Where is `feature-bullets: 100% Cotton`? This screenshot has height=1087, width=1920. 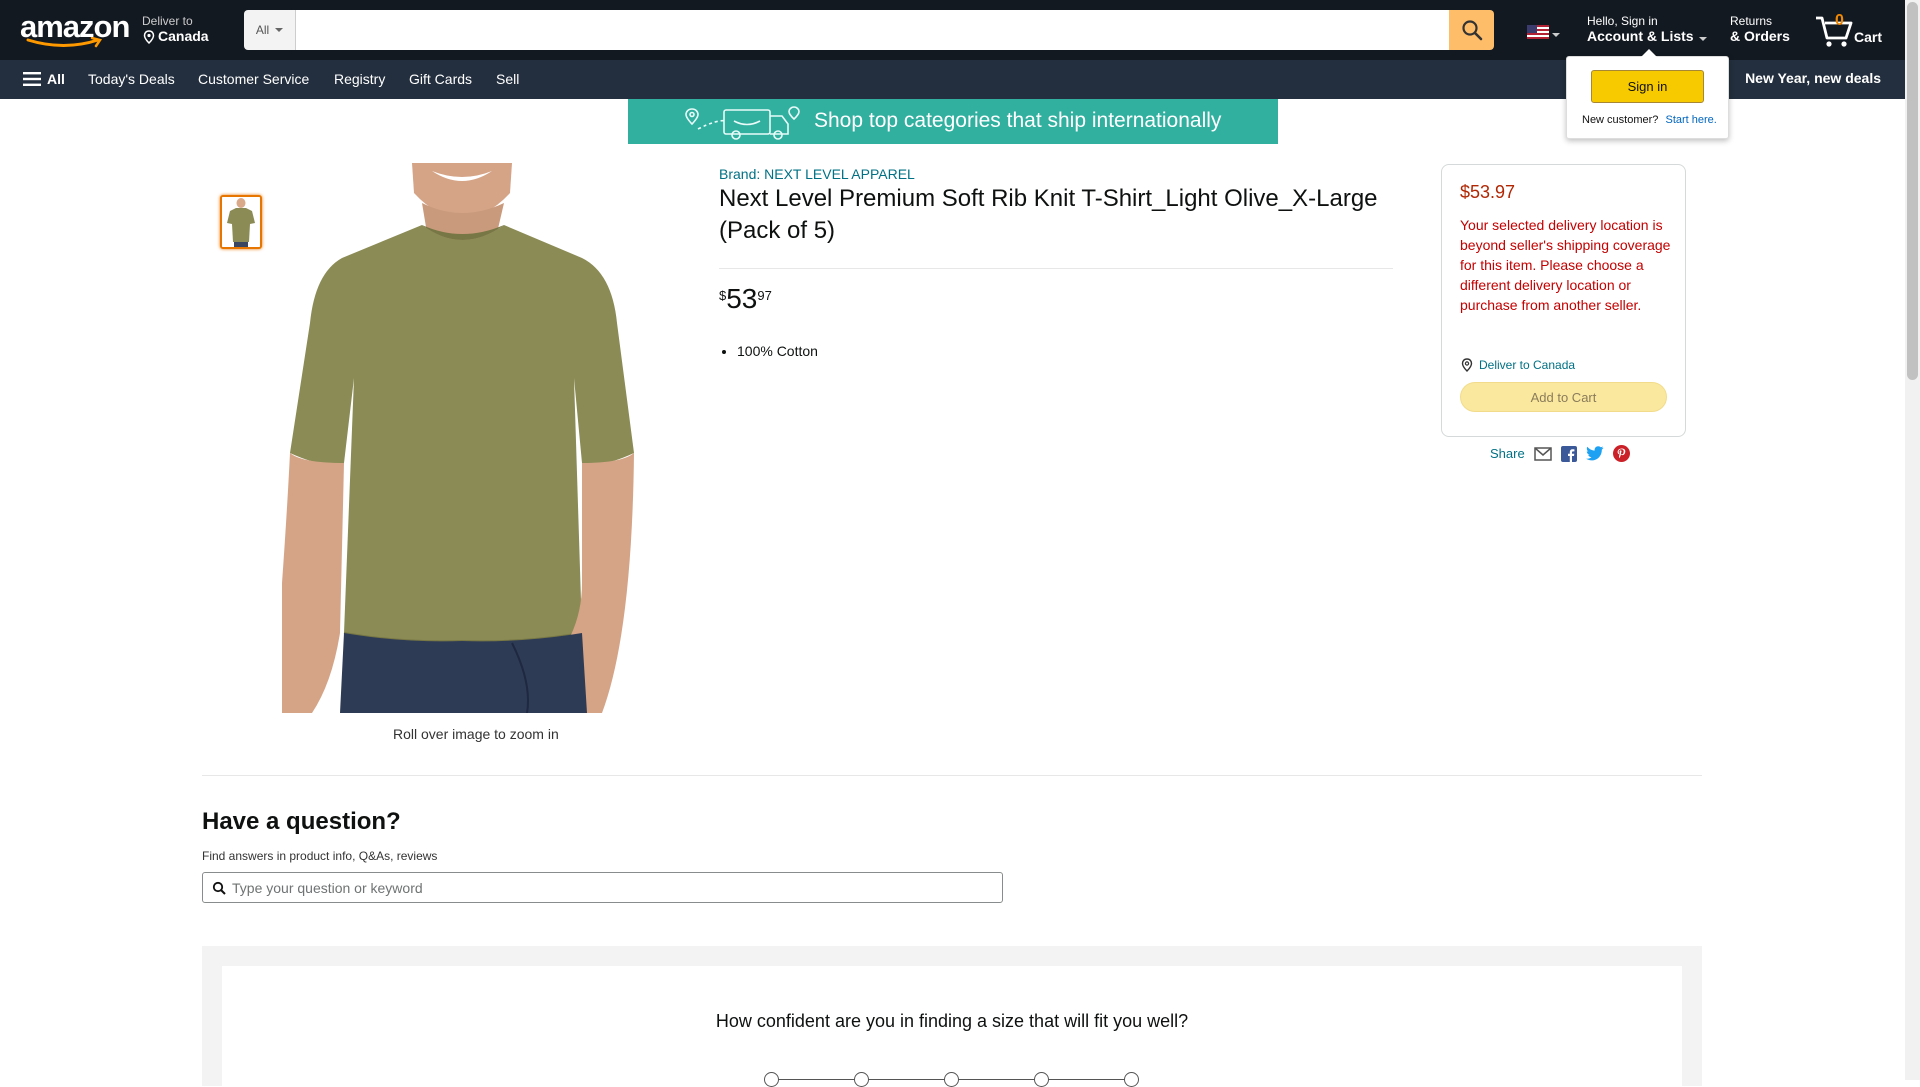
feature-bullets: 100% Cotton is located at coordinates (777, 351).